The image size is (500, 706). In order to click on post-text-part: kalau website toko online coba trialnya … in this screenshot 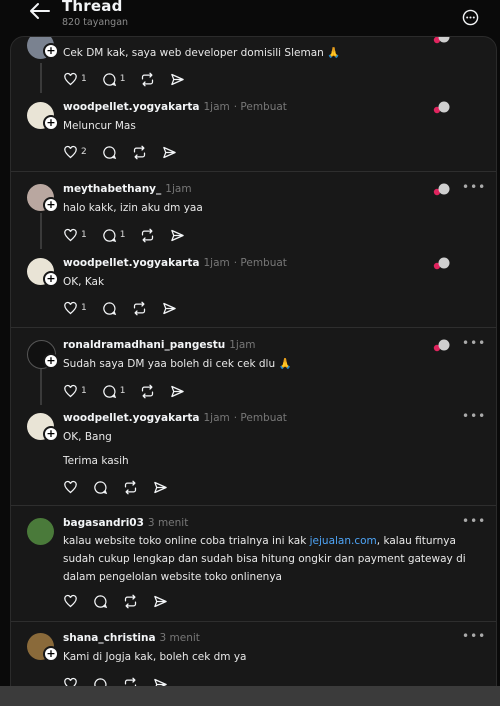, I will do `click(186, 541)`.